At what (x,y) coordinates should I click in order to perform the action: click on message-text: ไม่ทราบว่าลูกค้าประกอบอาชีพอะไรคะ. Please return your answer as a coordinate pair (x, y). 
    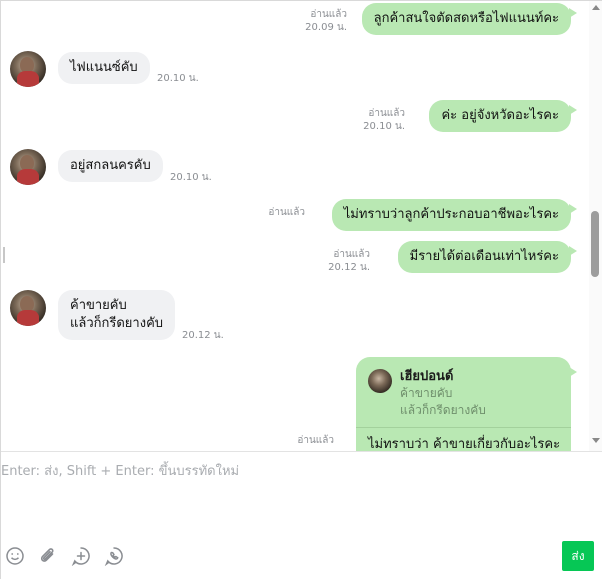
    Looking at the image, I should click on (451, 214).